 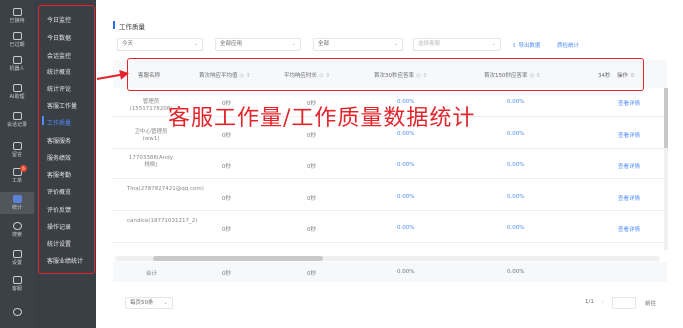 What do you see at coordinates (59, 88) in the screenshot?
I see `menu-item-stats-comment: 统计评论` at bounding box center [59, 88].